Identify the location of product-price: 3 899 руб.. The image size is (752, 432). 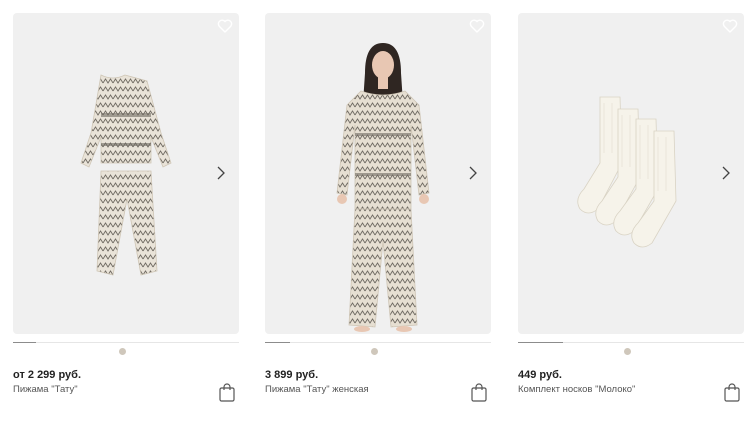
(292, 375).